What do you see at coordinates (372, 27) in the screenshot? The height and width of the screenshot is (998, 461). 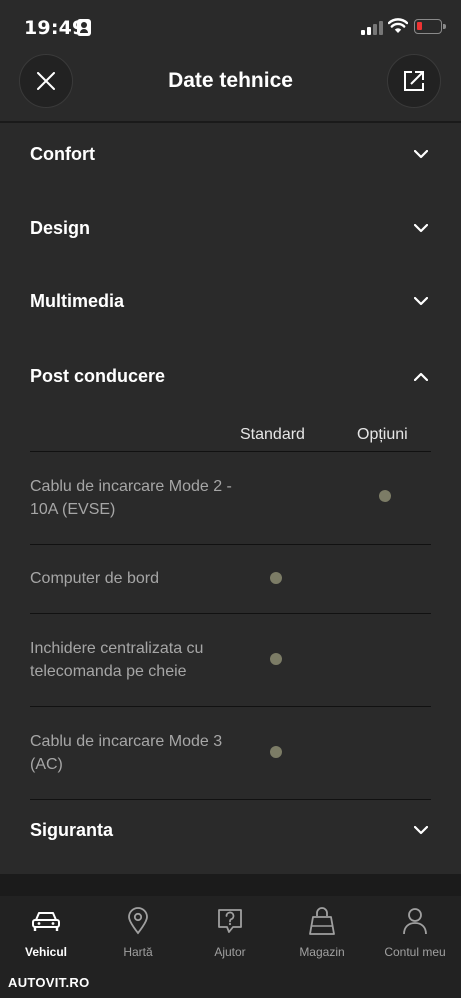 I see `signal-icon` at bounding box center [372, 27].